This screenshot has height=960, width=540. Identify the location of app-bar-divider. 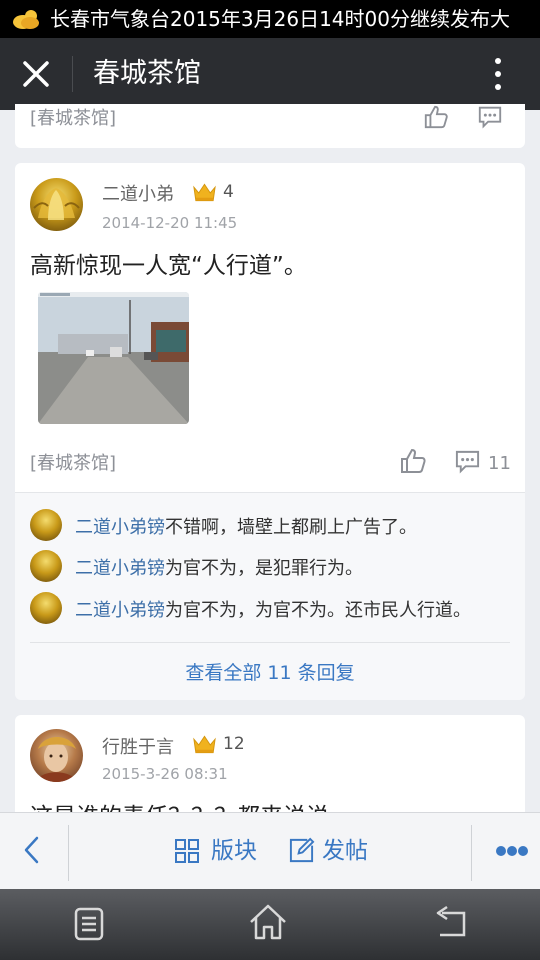
(72, 74).